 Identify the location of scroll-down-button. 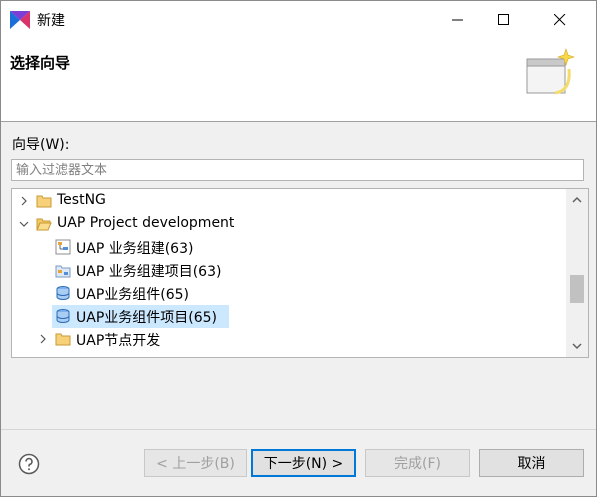
(577, 346).